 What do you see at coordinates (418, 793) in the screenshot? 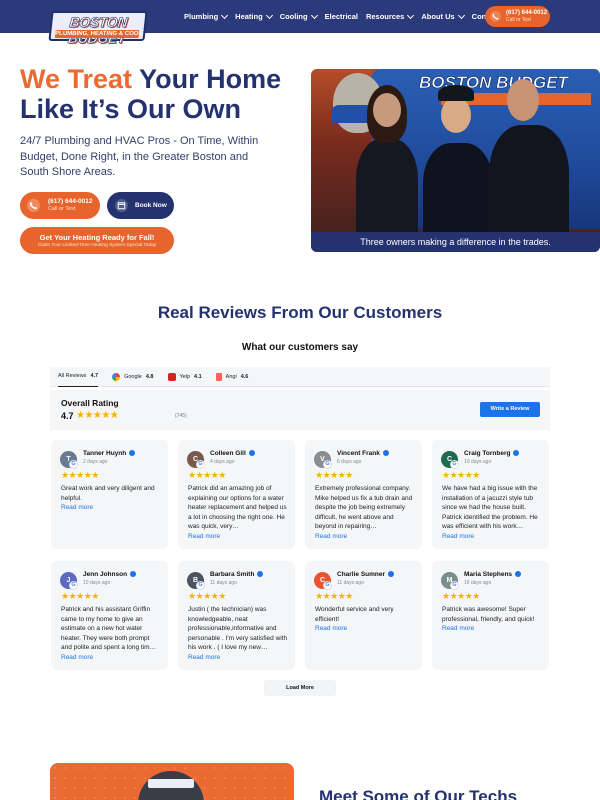
I see `techs-heading: Meet Some of Our Techs` at bounding box center [418, 793].